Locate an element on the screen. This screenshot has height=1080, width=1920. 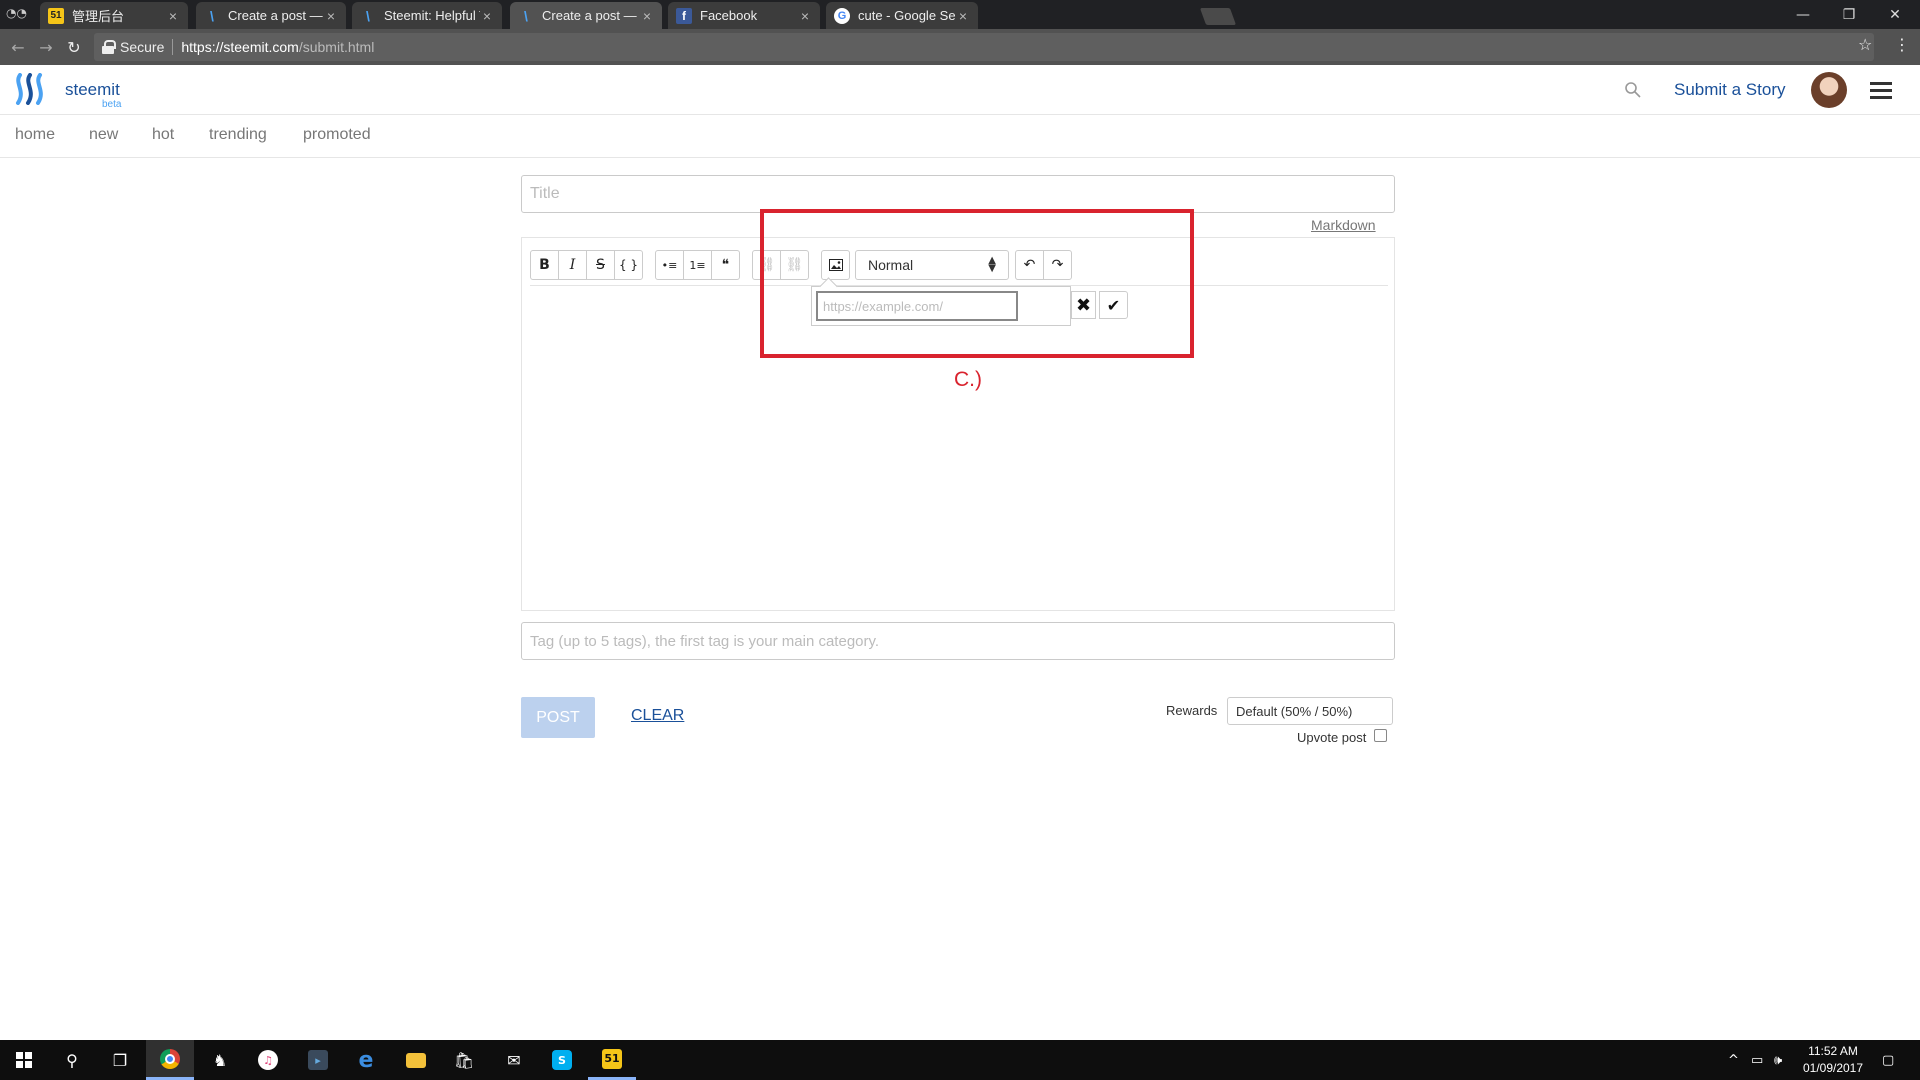
forward-icon: → is located at coordinates (46, 47).